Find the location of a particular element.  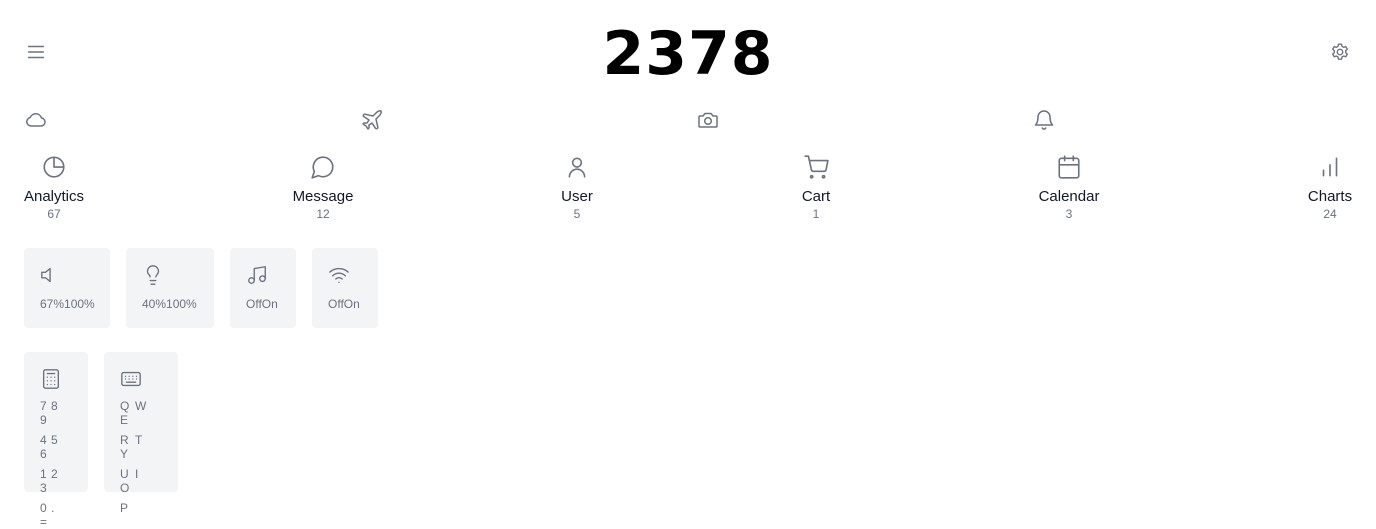

wifi-state: OffOn is located at coordinates (344, 304).